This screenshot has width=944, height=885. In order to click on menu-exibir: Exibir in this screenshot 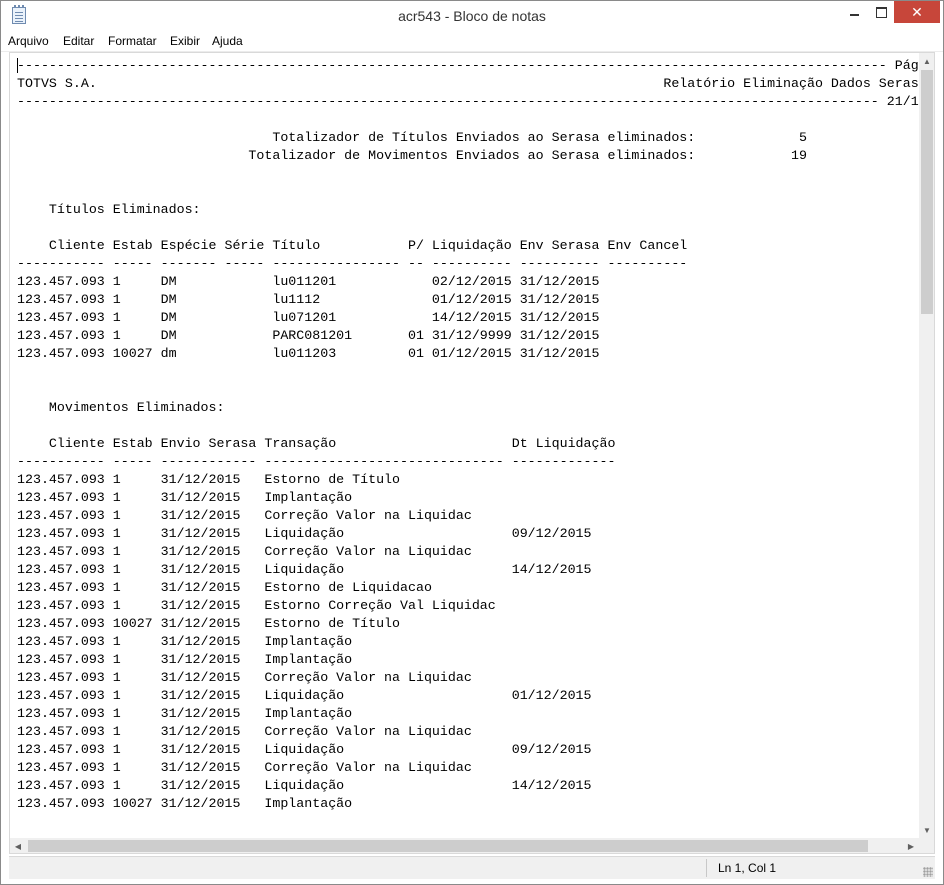, I will do `click(185, 41)`.